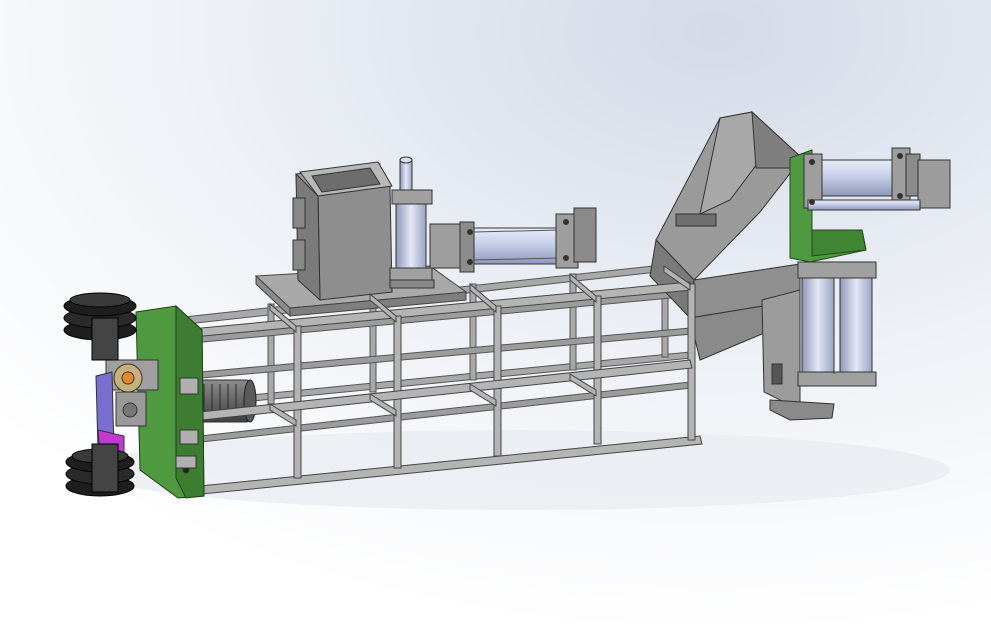  I want to click on lower-wheel, so click(100, 470).